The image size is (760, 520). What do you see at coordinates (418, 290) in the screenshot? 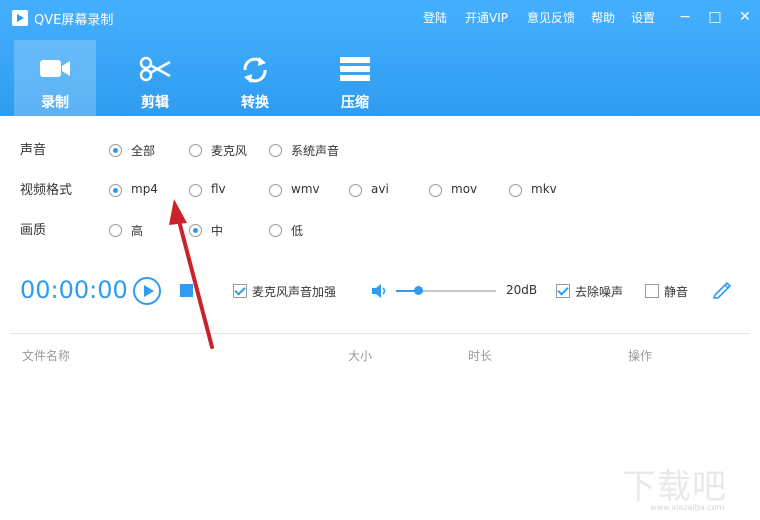
I see `volume-slider-handle` at bounding box center [418, 290].